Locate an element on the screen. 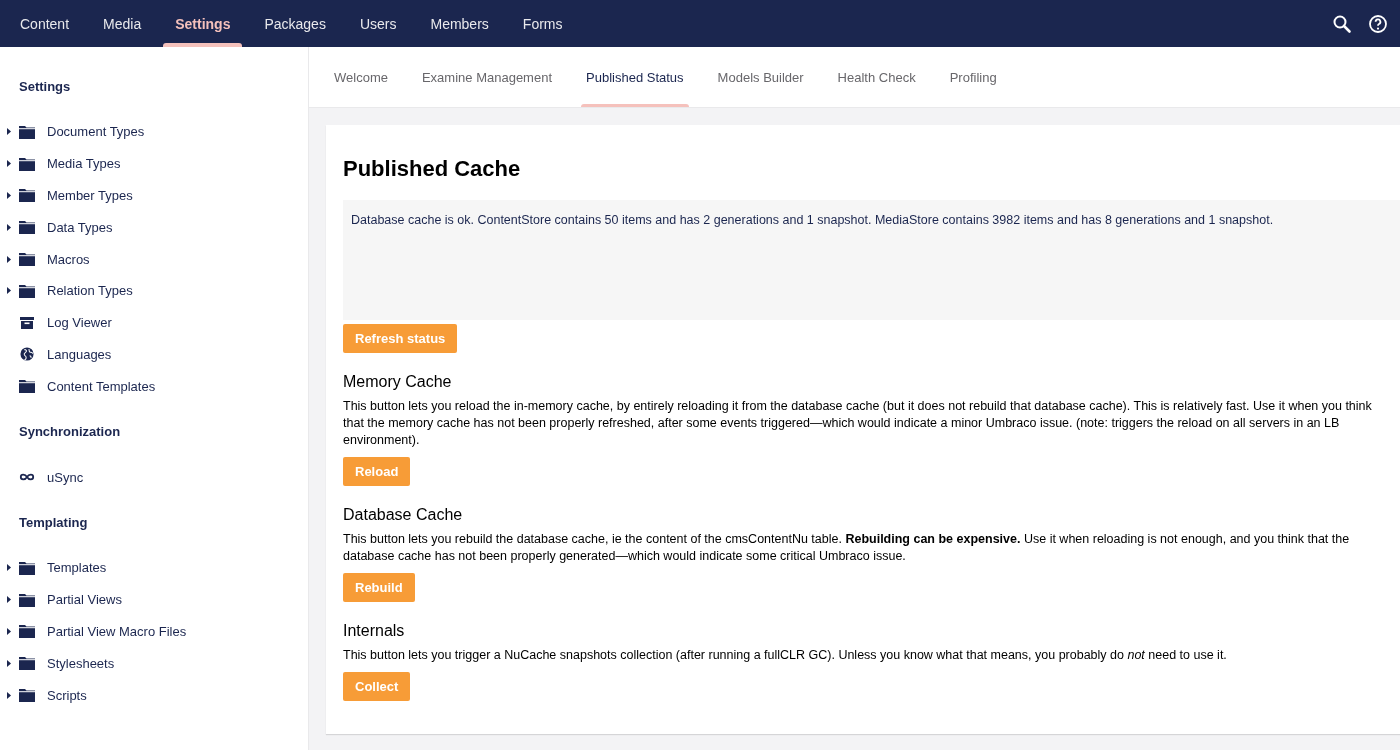 Image resolution: width=1400 pixels, height=750 pixels. globe-icon is located at coordinates (27, 354).